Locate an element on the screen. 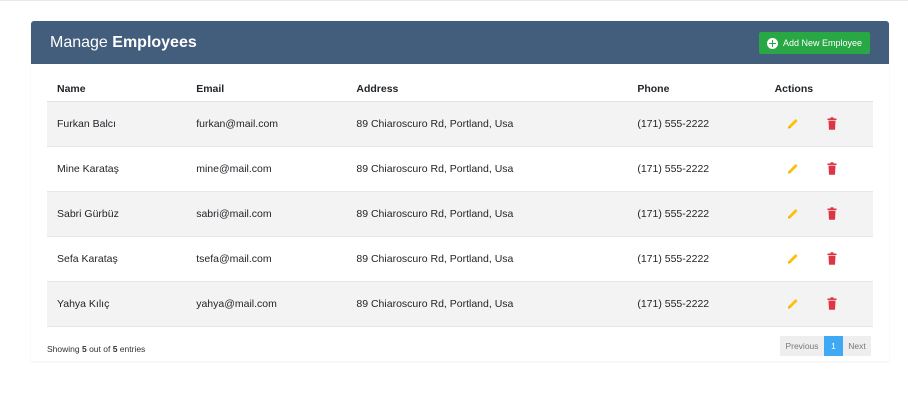 Image resolution: width=908 pixels, height=408 pixels. table-header-row: Name Email Address Phone Actions is located at coordinates (460, 89).